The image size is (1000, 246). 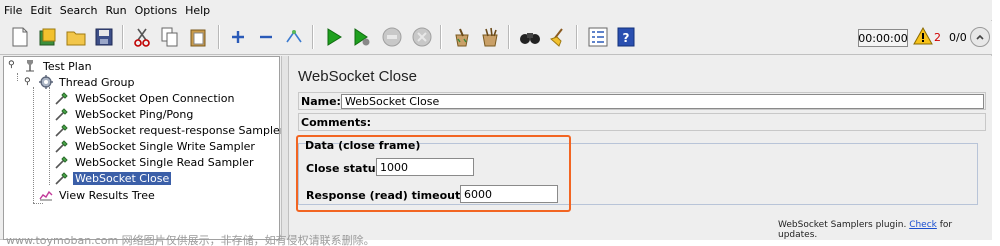 I want to click on tree-item-view-results-tree: View Results Tree, so click(x=97, y=195).